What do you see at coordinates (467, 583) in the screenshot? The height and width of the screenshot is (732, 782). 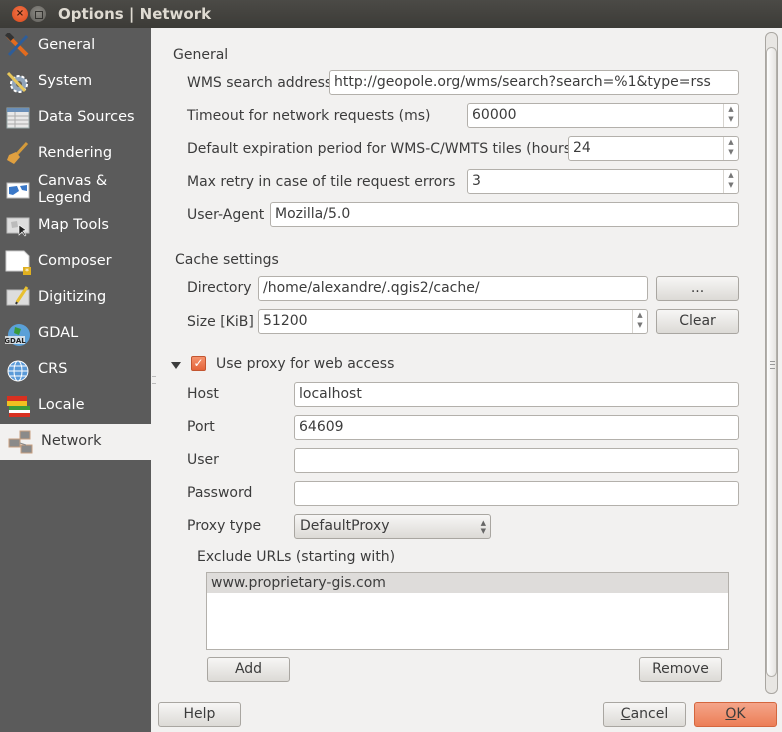 I see `list-item: www.proprietary-gis.com` at bounding box center [467, 583].